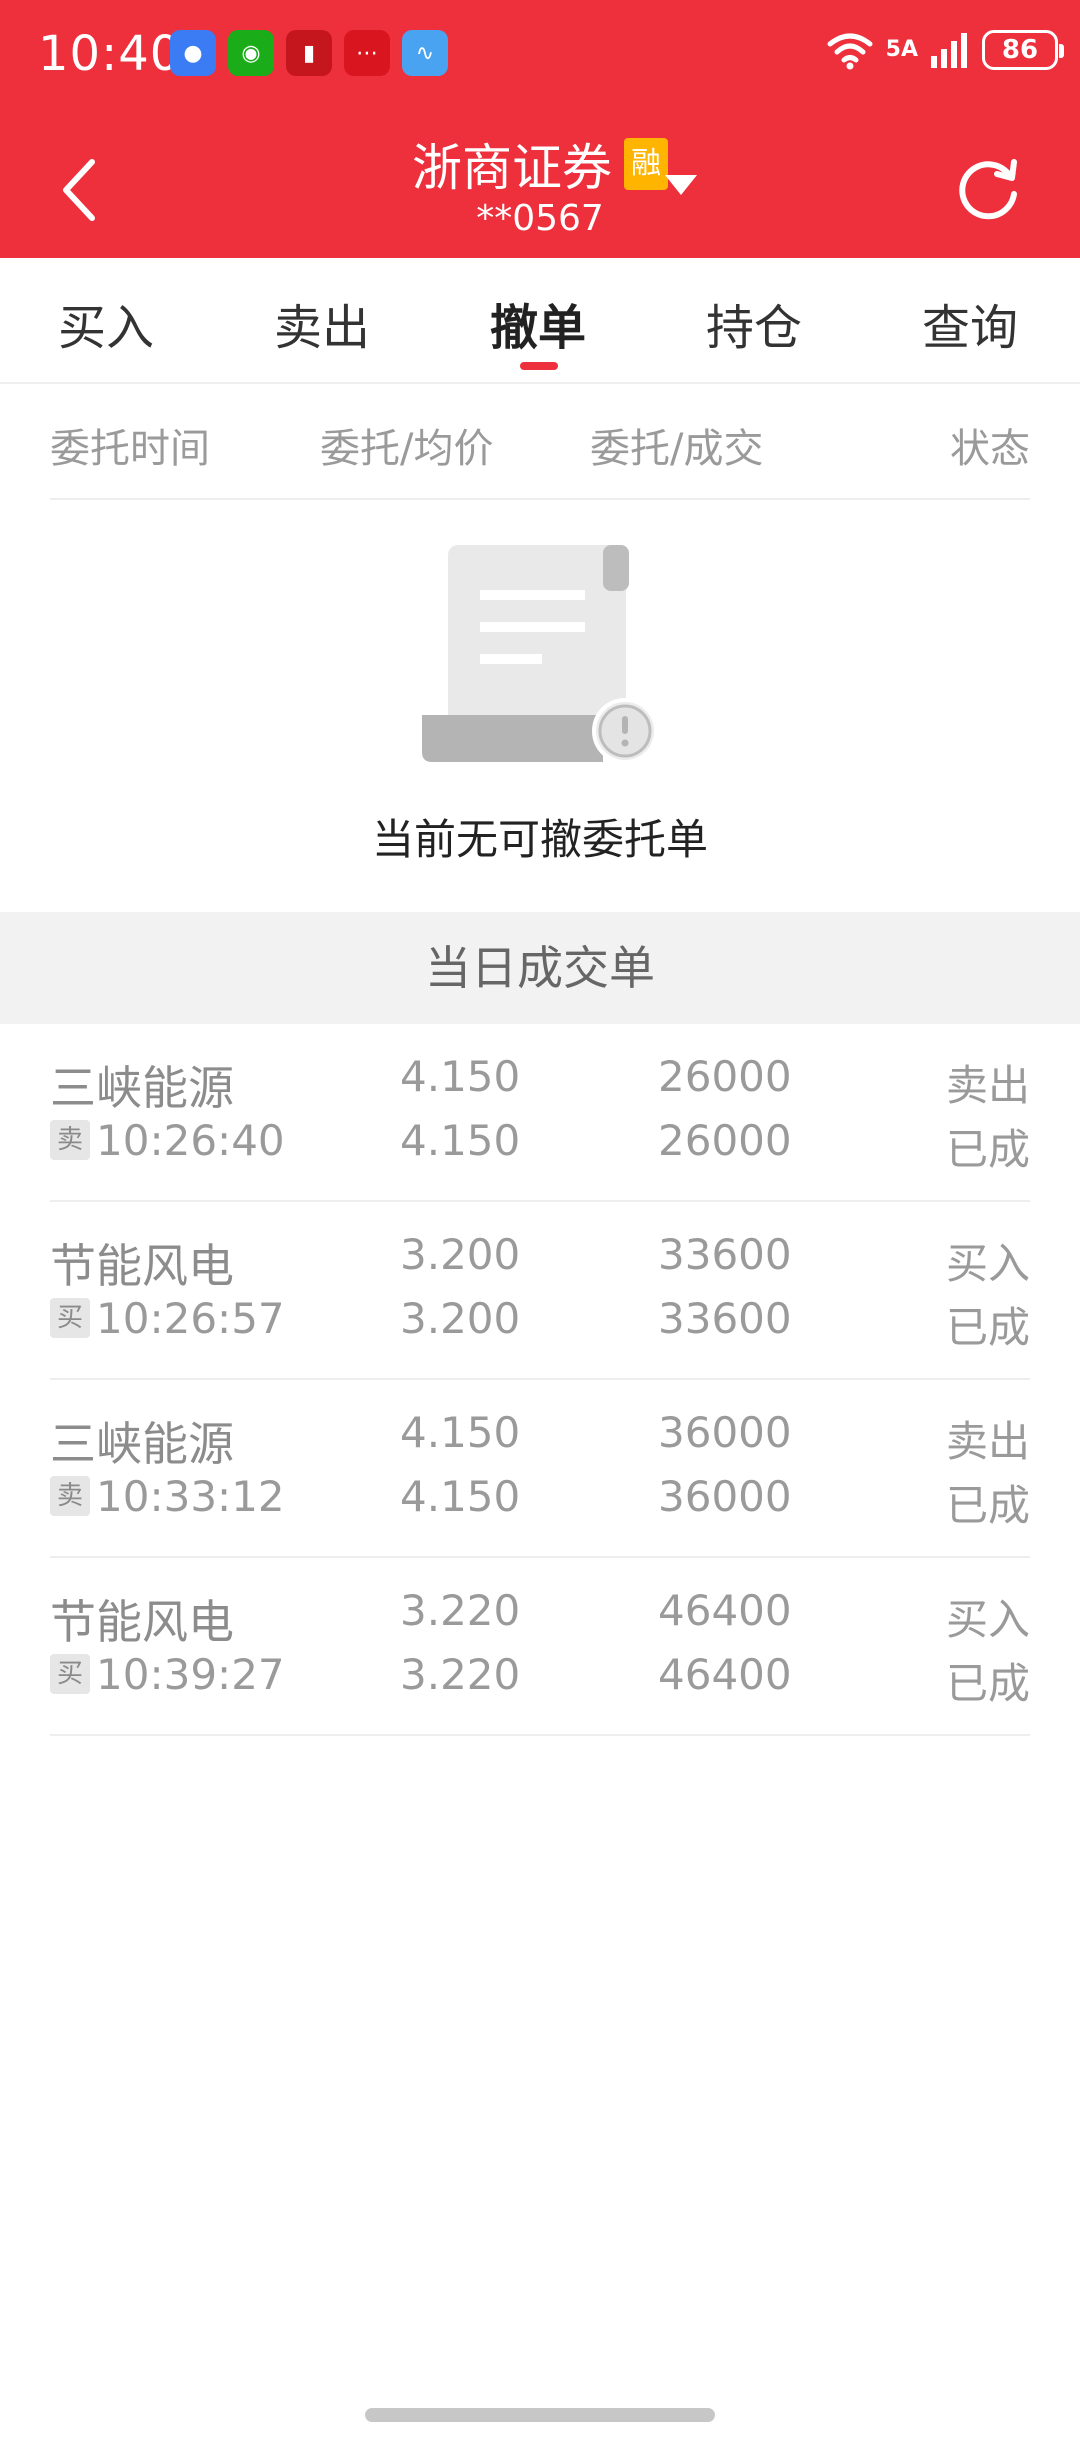 The image size is (1080, 2444). I want to click on wechat-icon: ◉, so click(251, 53).